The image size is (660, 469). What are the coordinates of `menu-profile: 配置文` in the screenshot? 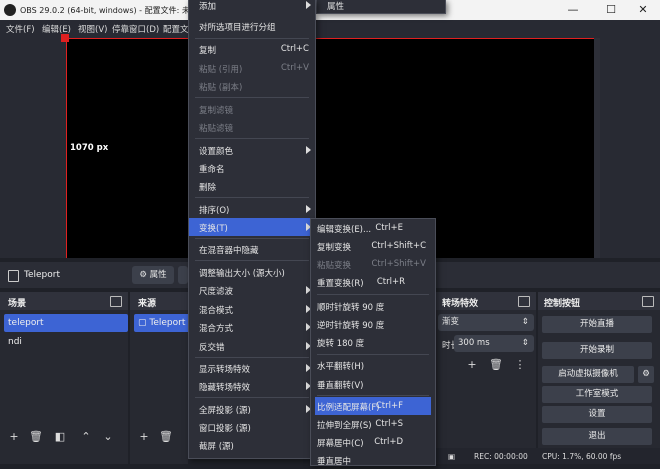 It's located at (176, 29).